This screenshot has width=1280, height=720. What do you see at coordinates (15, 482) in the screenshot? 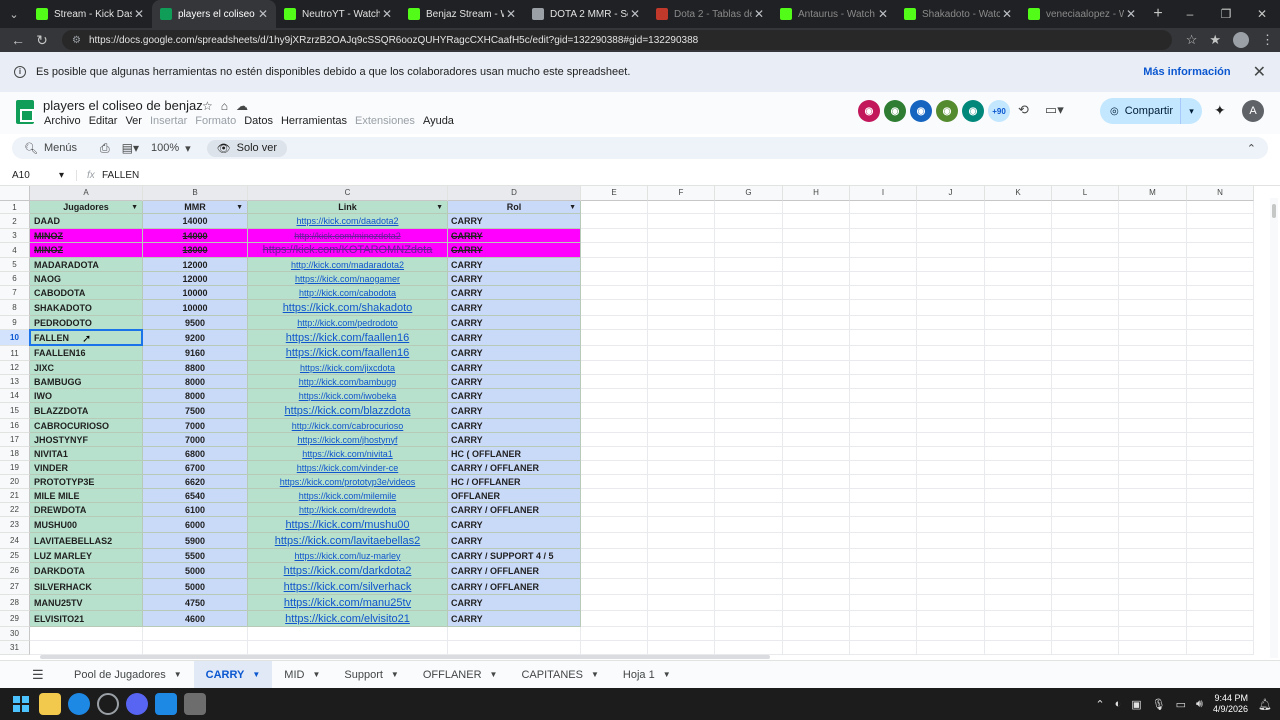
I see `row-header: 20` at bounding box center [15, 482].